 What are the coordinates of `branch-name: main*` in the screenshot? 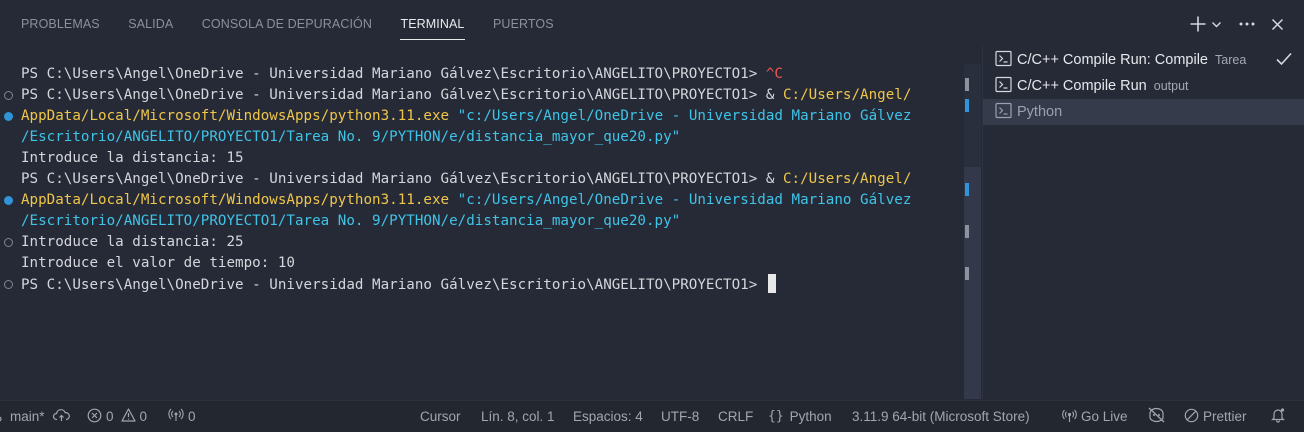 It's located at (27, 416).